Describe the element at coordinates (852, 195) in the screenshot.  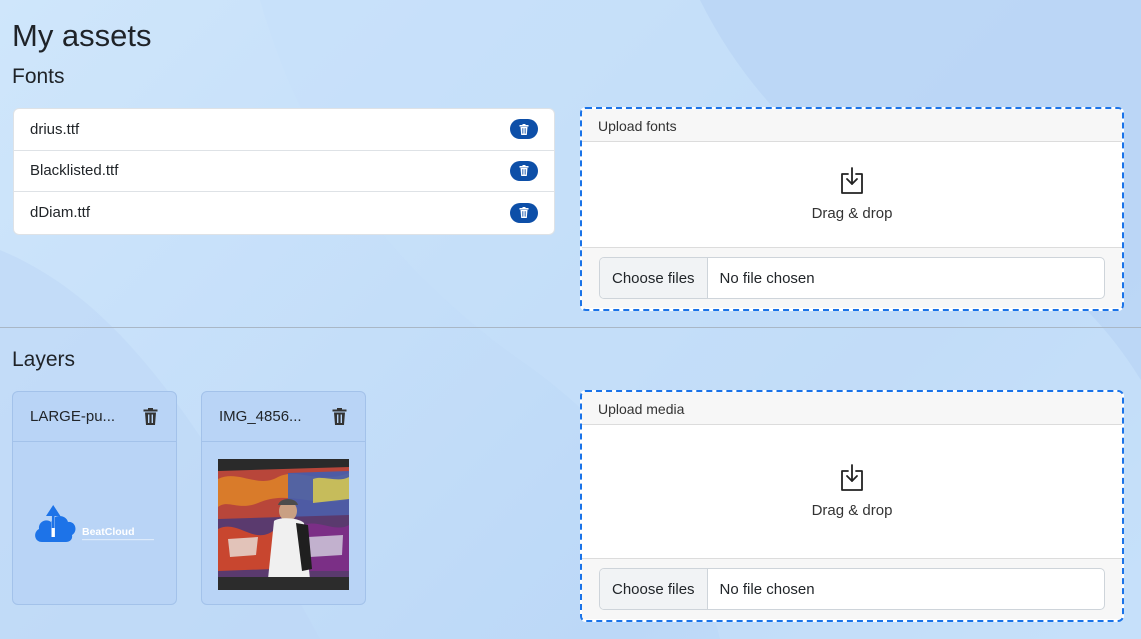
I see `font-drop-zone: Drag & drop` at that location.